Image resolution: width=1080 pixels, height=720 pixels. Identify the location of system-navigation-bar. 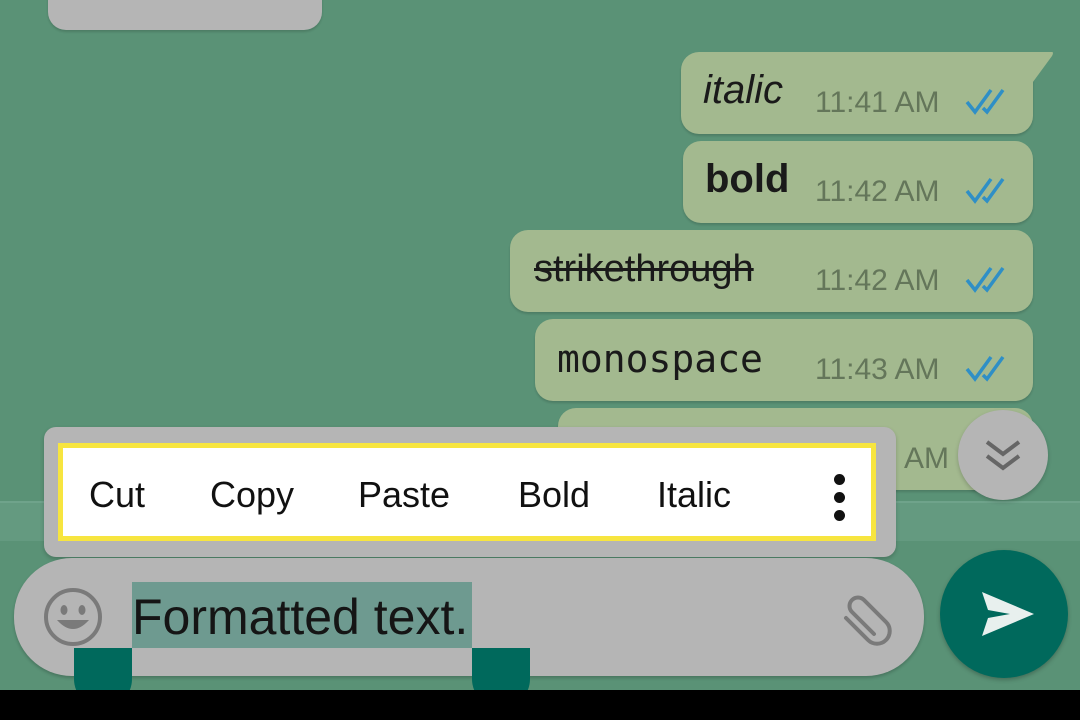
(540, 705).